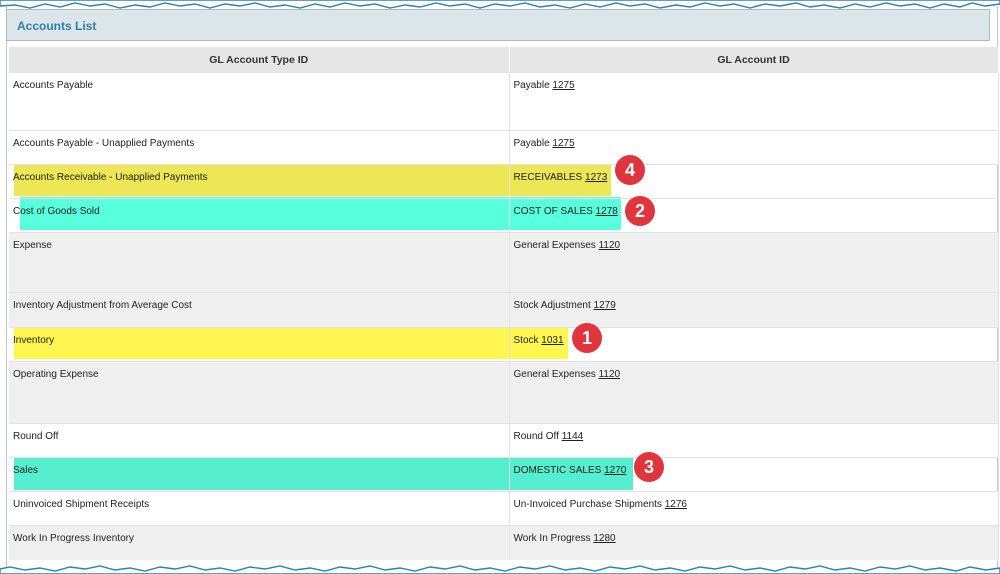  Describe the element at coordinates (587, 504) in the screenshot. I see `account-name: Un-Invoiced Purchase Shipments` at that location.